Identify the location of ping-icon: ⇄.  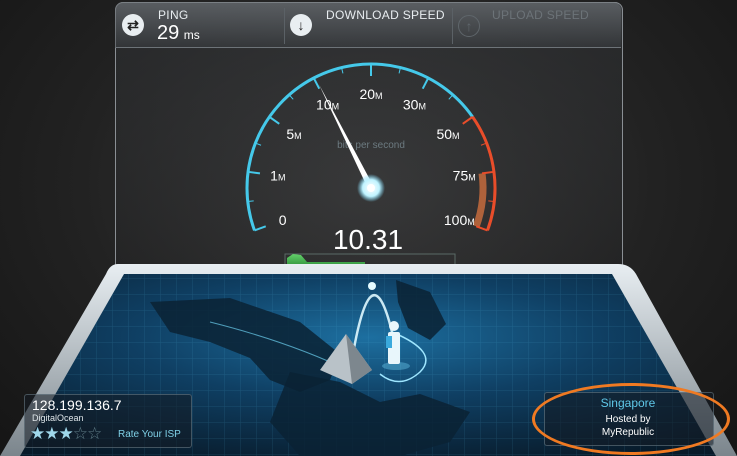
(133, 25).